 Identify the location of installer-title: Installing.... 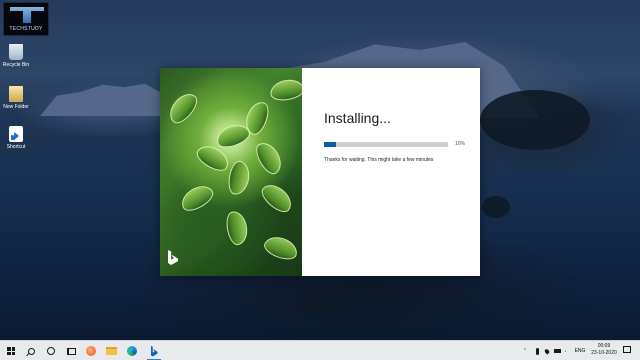
(357, 118).